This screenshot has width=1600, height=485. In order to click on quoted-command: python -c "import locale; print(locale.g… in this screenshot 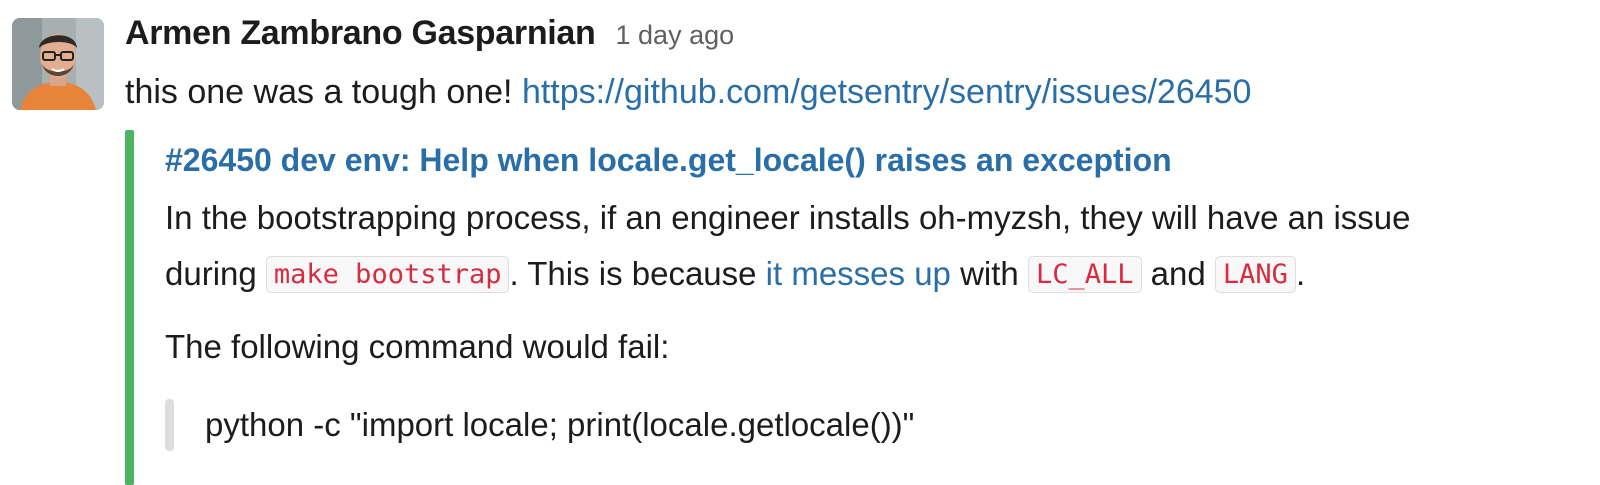, I will do `click(560, 424)`.